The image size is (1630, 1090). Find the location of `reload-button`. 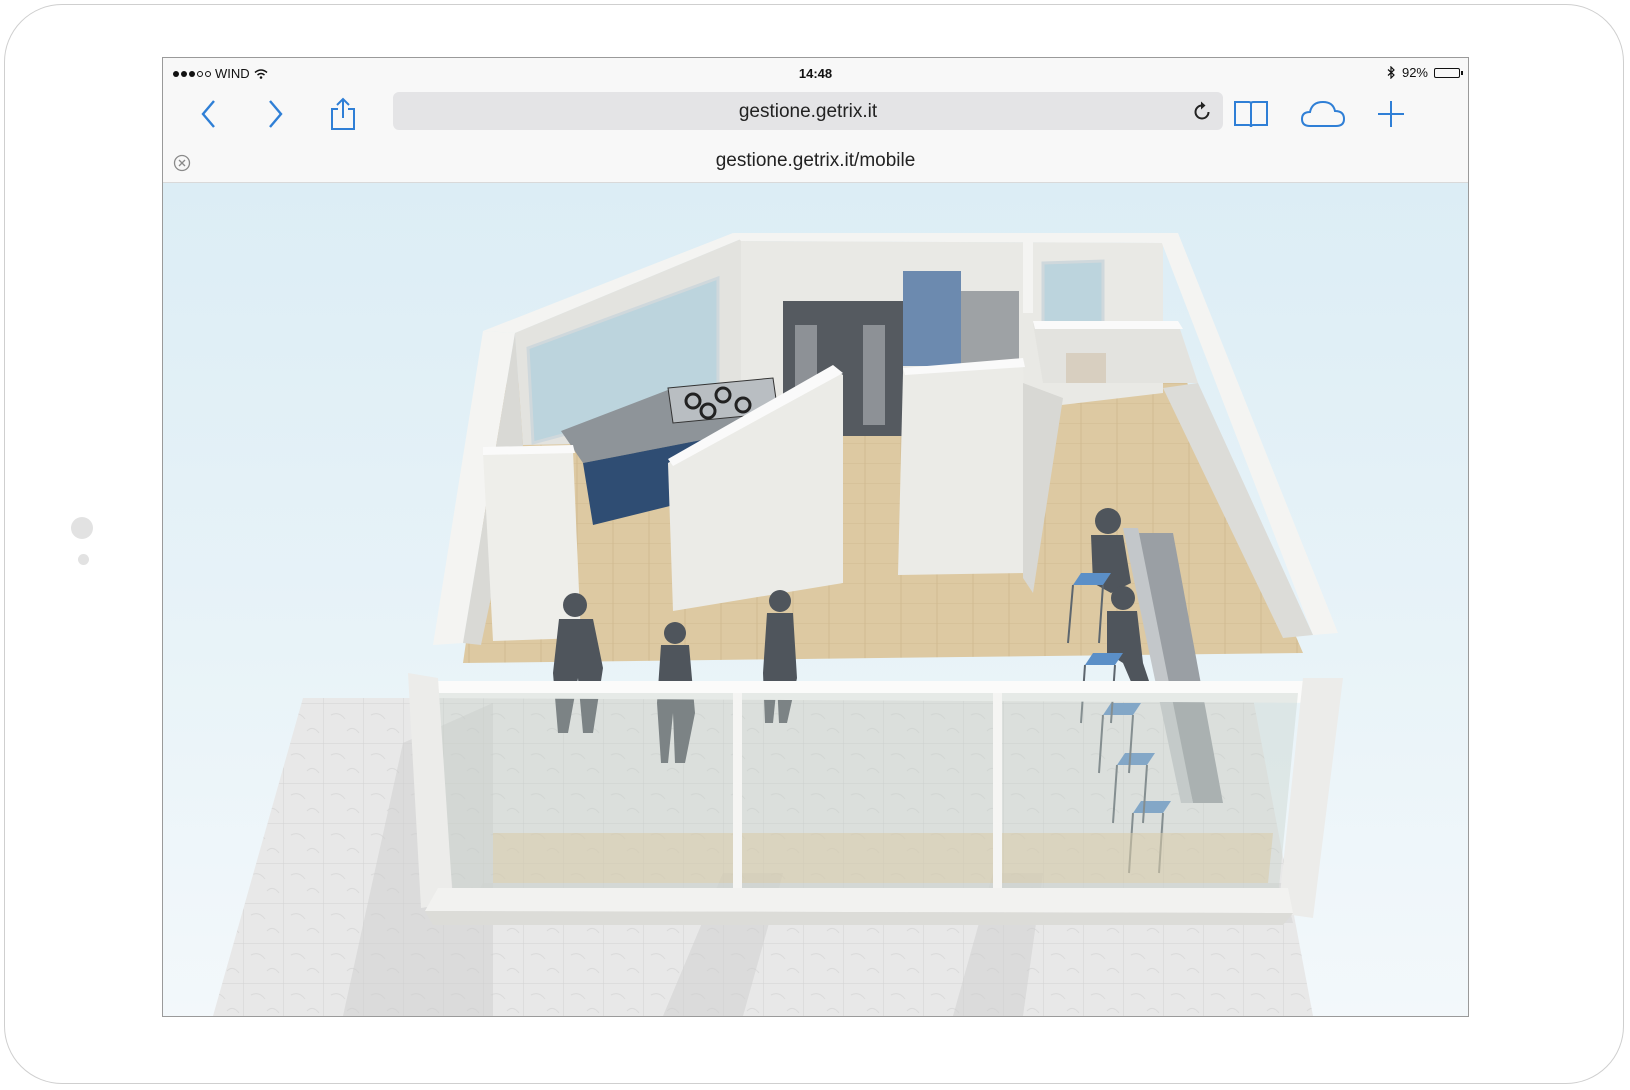

reload-button is located at coordinates (1202, 111).